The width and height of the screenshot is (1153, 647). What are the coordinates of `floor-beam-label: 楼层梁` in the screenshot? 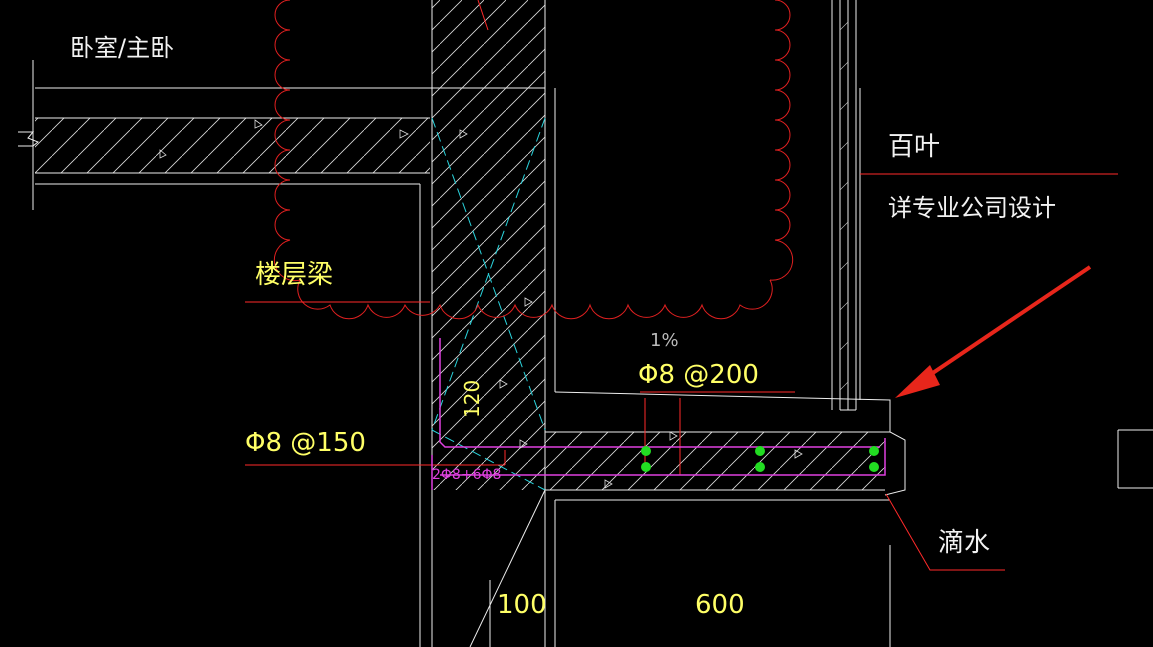 It's located at (294, 275).